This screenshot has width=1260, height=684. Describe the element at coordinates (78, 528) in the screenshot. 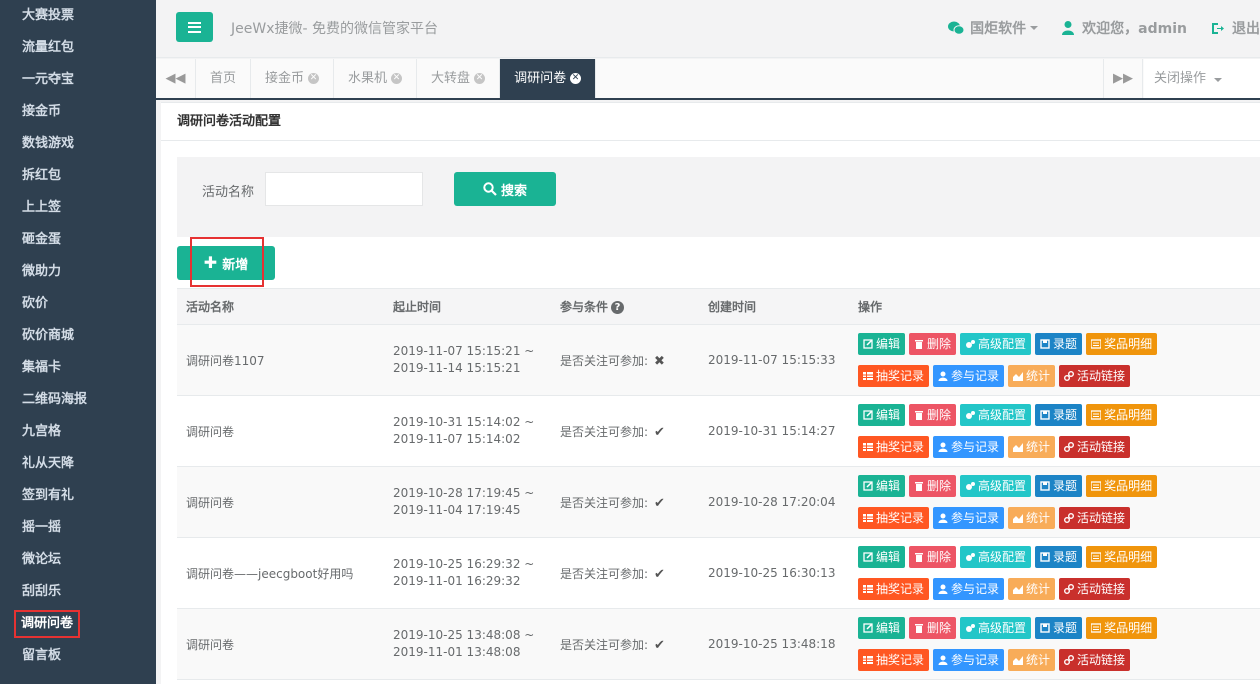

I see `sidebar-item: 摇一摇` at that location.